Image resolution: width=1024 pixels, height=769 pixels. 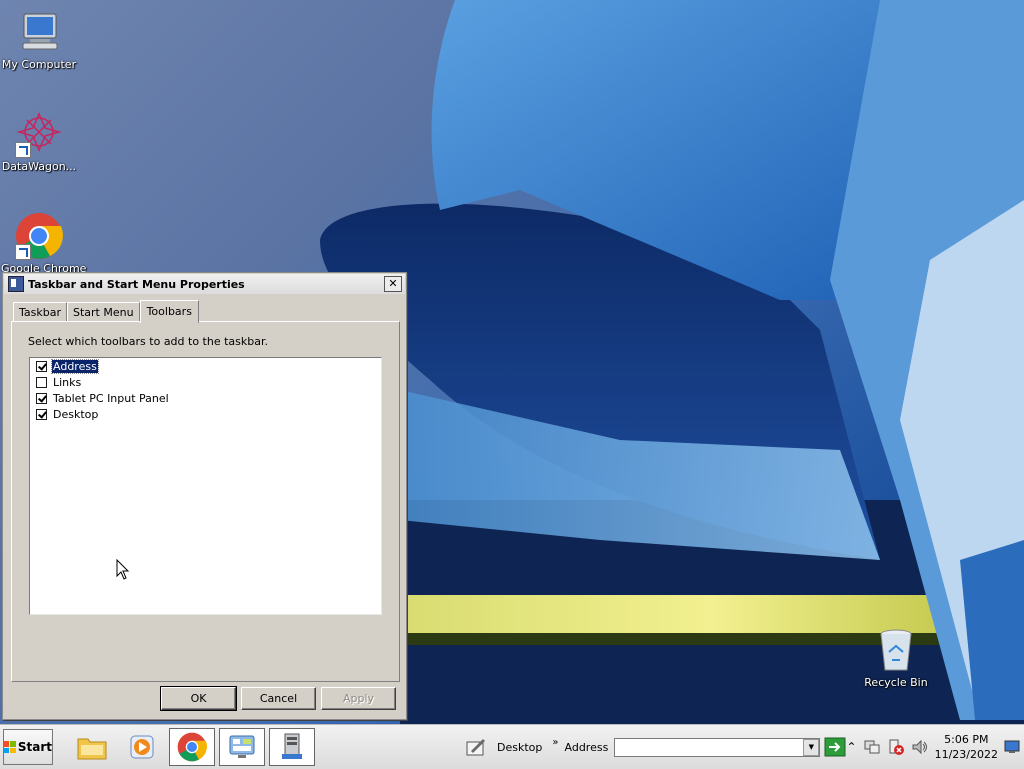 What do you see at coordinates (555, 742) in the screenshot?
I see `toolbar-chevron-icon: »` at bounding box center [555, 742].